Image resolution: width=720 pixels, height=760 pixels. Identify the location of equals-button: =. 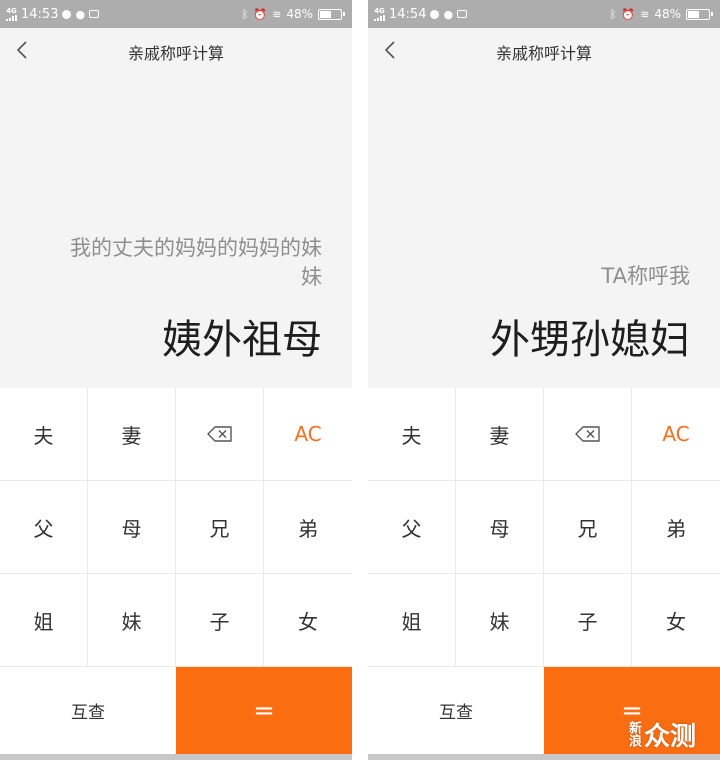
(264, 710).